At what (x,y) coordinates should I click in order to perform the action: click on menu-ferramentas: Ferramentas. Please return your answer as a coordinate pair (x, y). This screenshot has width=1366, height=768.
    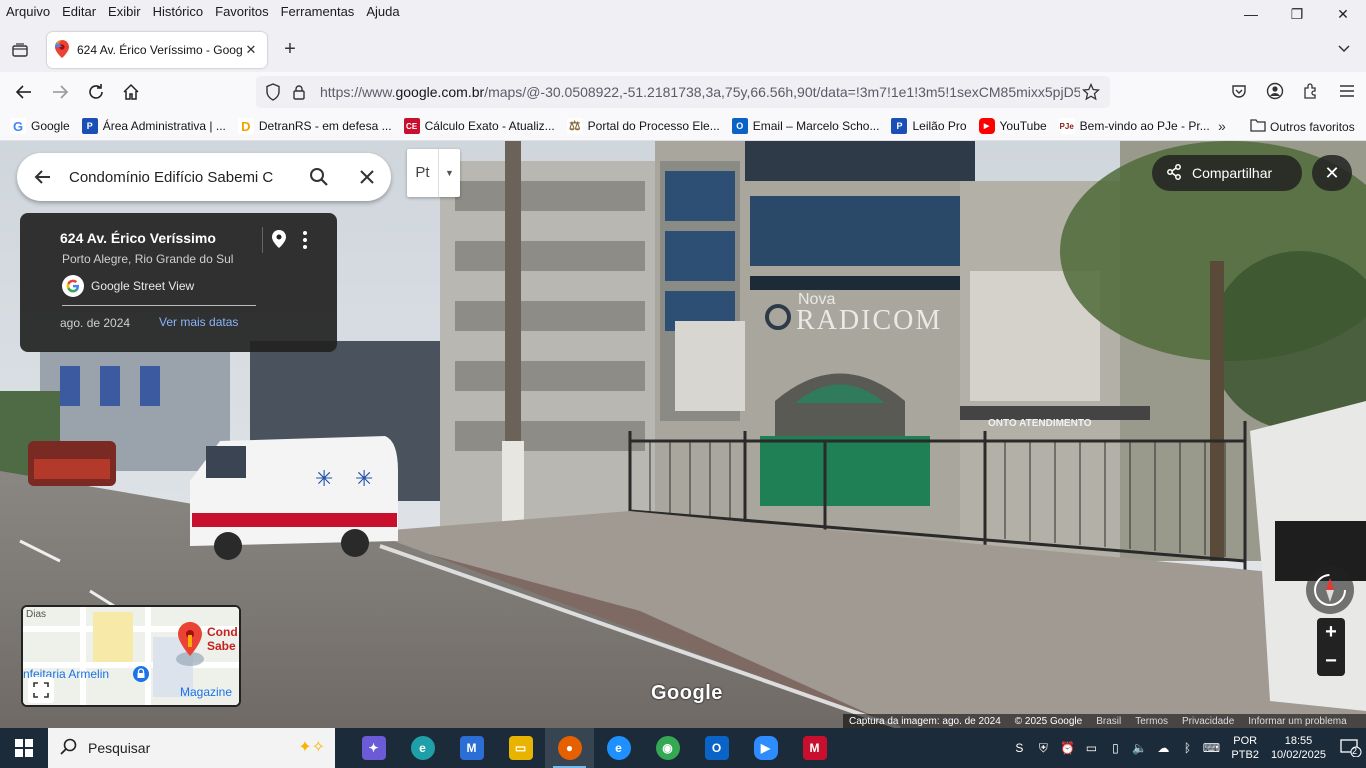
    Looking at the image, I should click on (318, 11).